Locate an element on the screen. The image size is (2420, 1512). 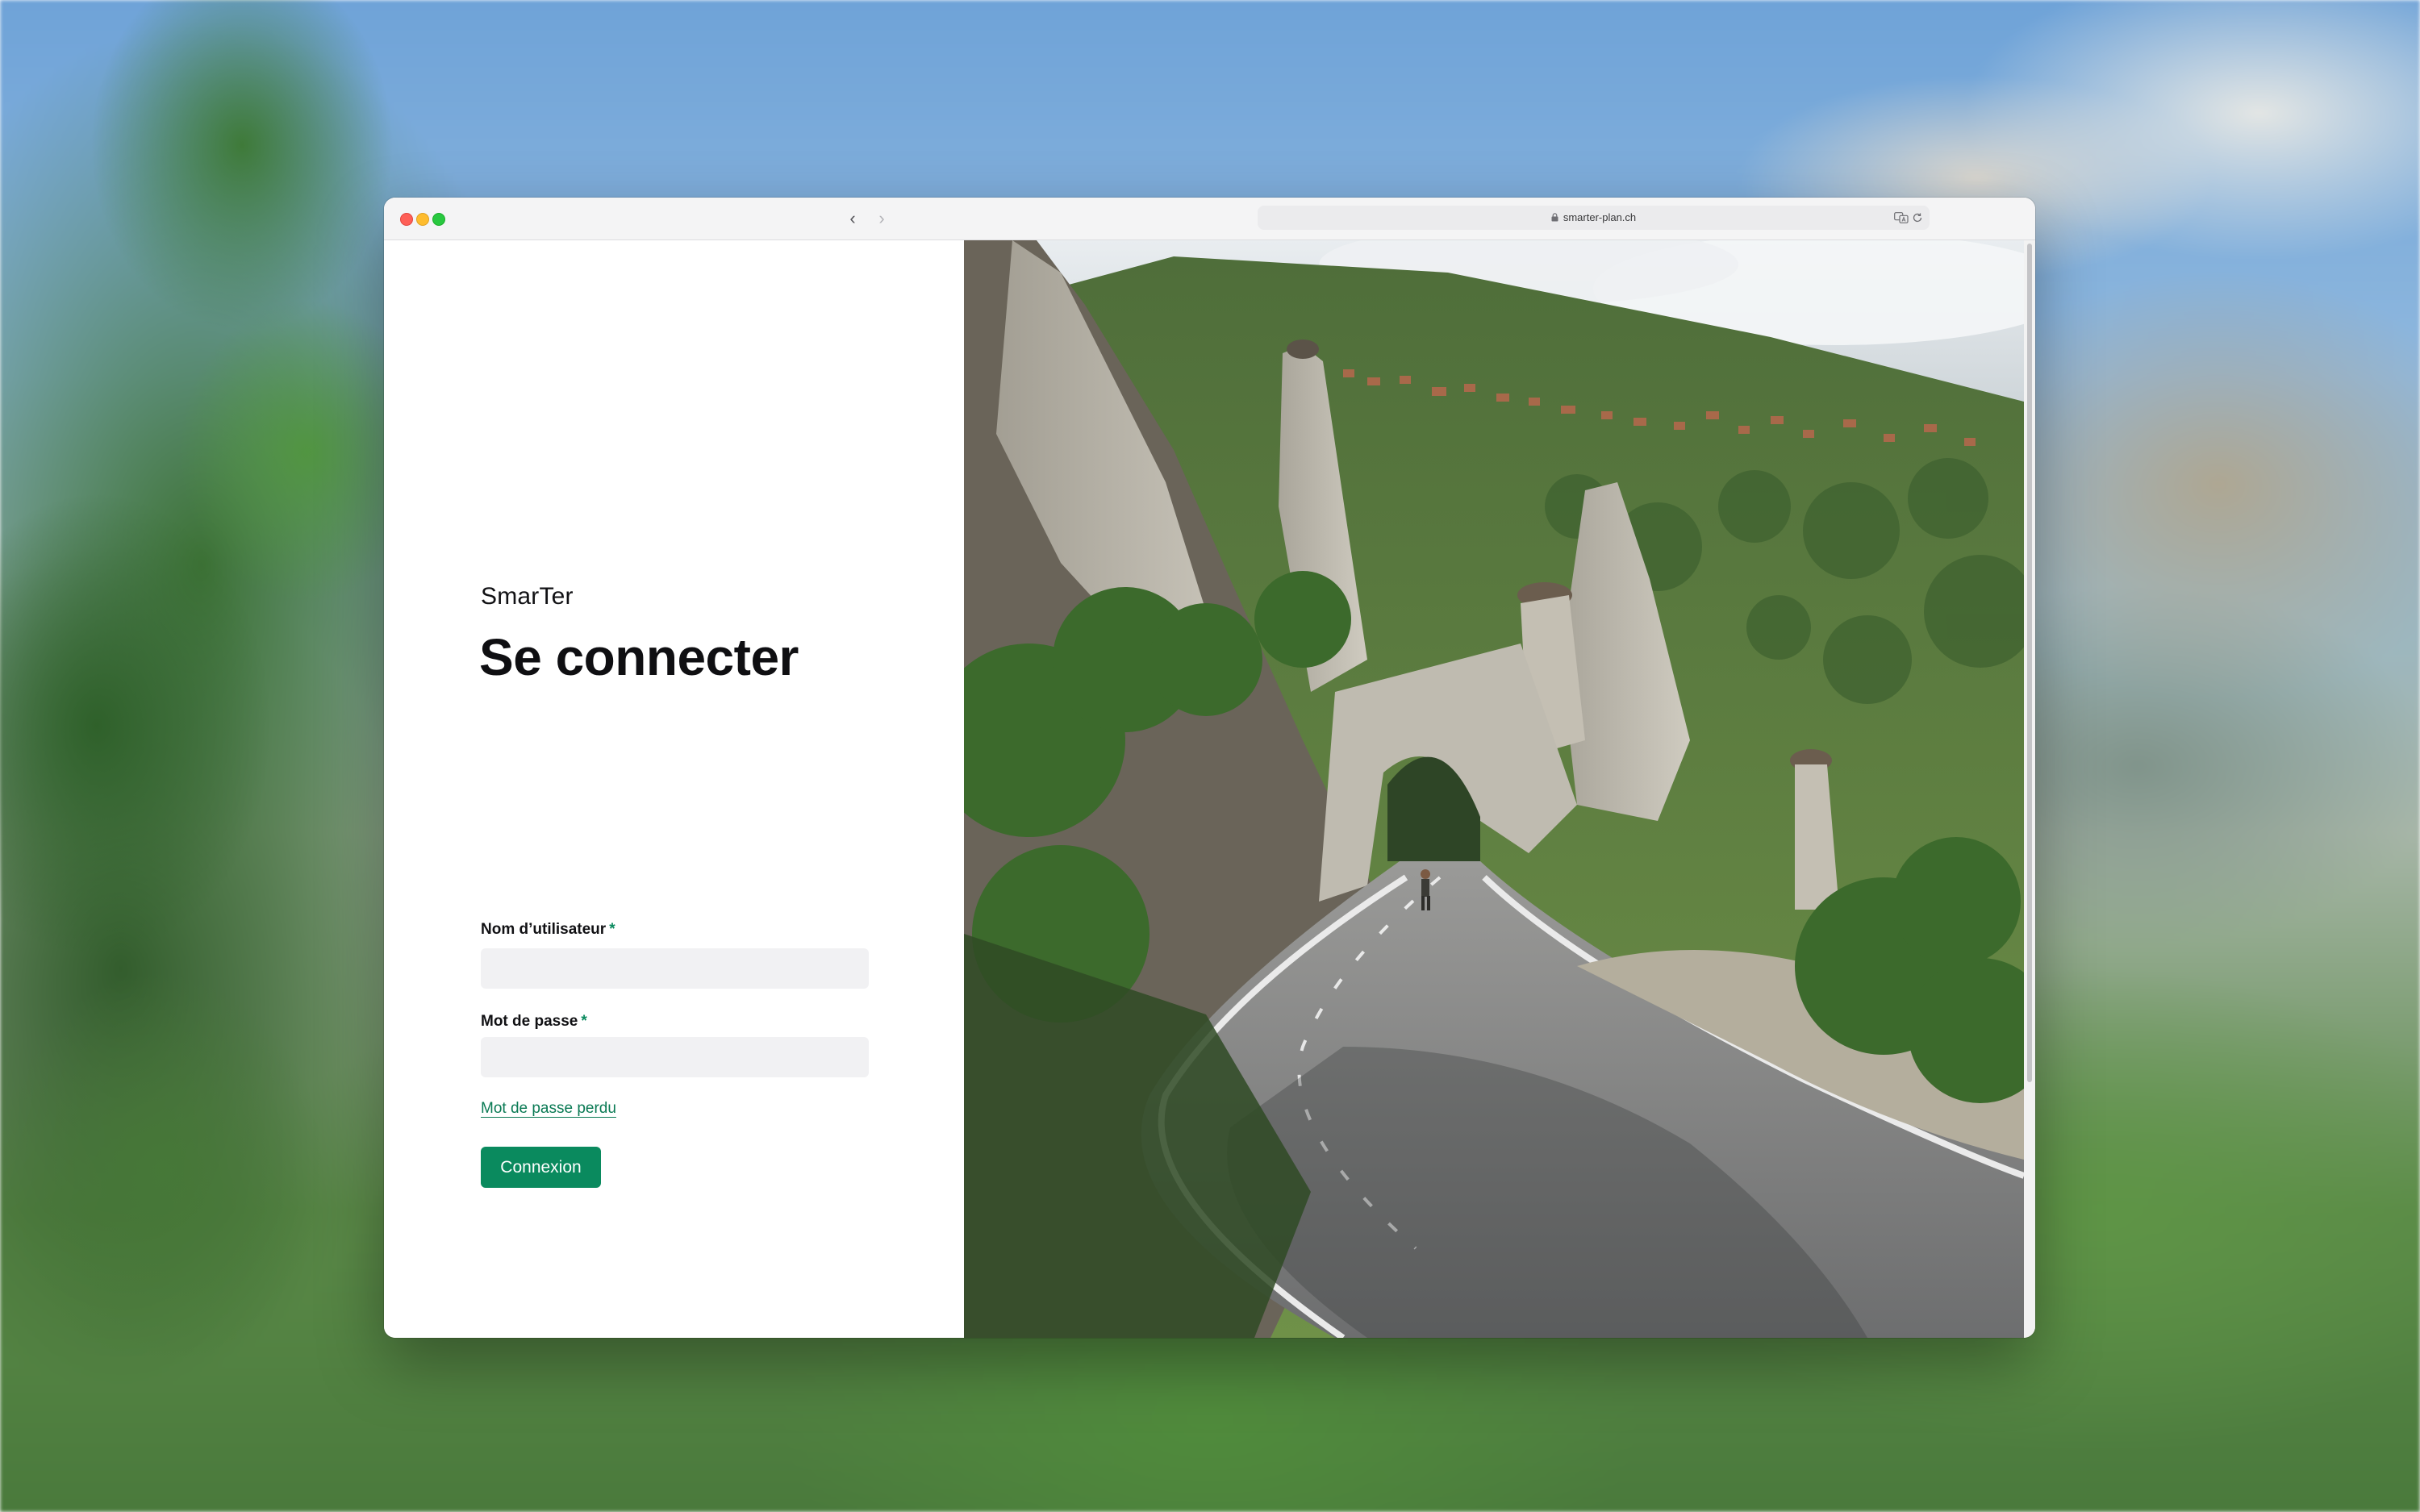
brand-name: SmarTer is located at coordinates (527, 596).